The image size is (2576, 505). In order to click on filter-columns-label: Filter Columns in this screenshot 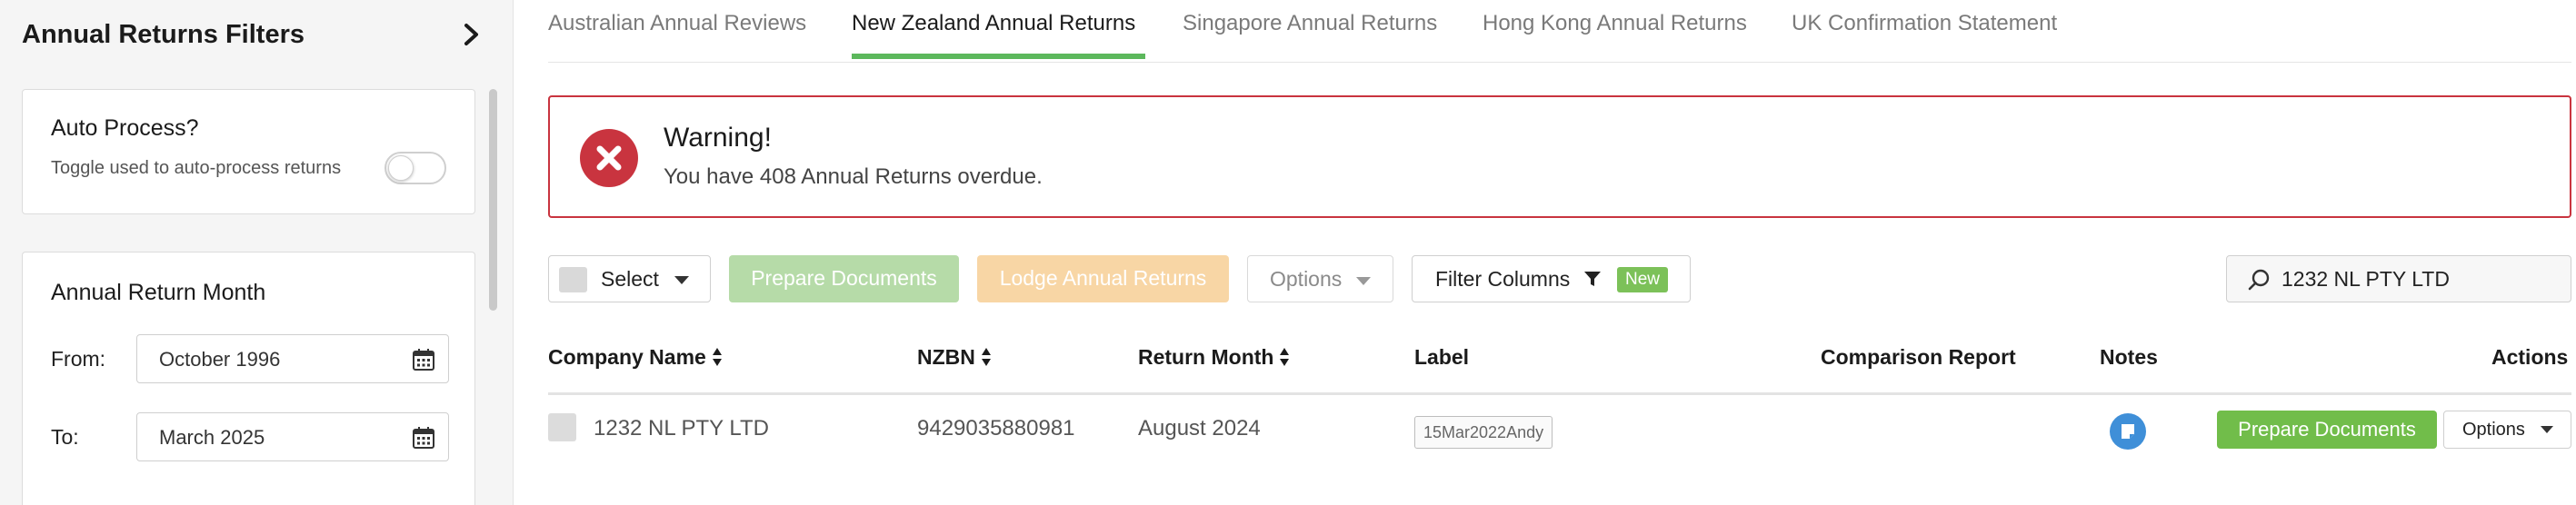, I will do `click(1503, 279)`.